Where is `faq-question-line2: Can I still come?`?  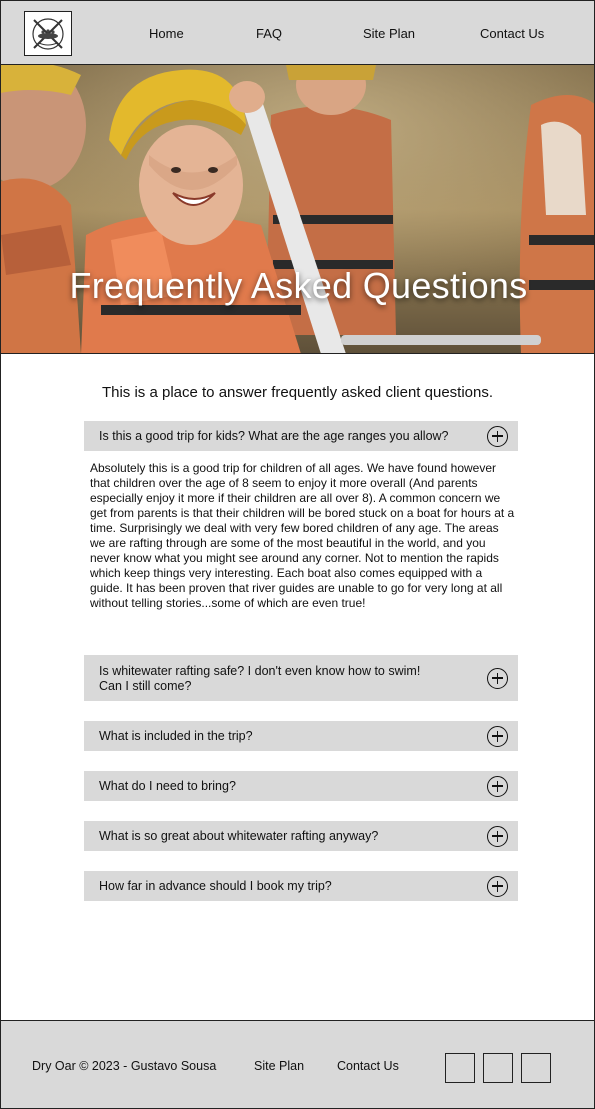 faq-question-line2: Can I still come? is located at coordinates (145, 686).